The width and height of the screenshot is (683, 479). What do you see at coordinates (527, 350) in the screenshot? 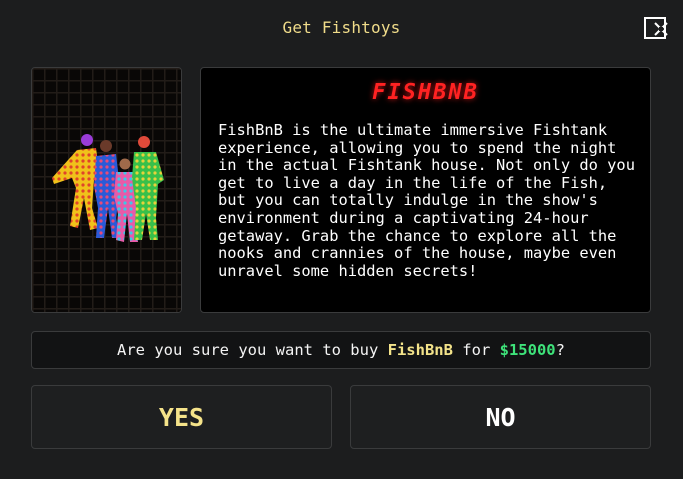
I see `confirm-price: $15000` at bounding box center [527, 350].